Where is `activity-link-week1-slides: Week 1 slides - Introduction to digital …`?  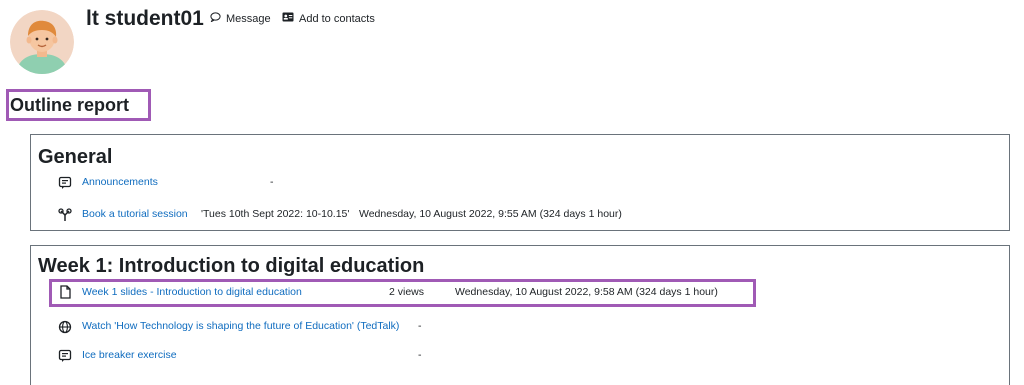 activity-link-week1-slides: Week 1 slides - Introduction to digital … is located at coordinates (192, 292).